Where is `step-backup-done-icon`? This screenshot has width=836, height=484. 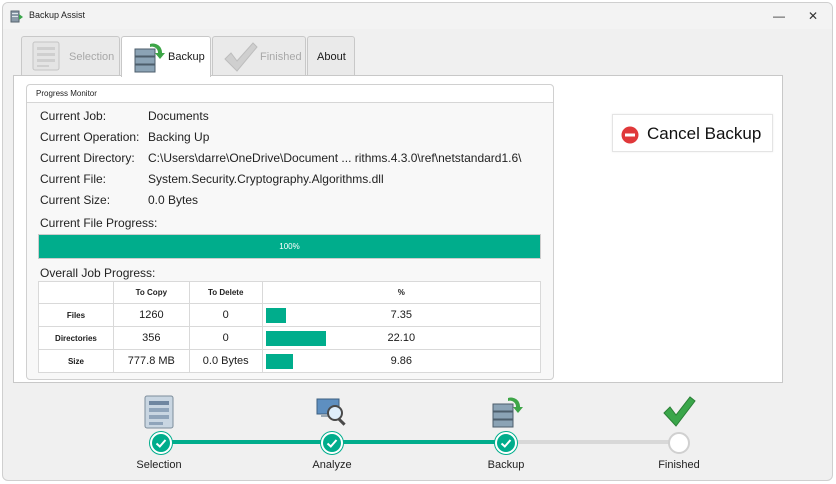
step-backup-done-icon is located at coordinates (506, 443).